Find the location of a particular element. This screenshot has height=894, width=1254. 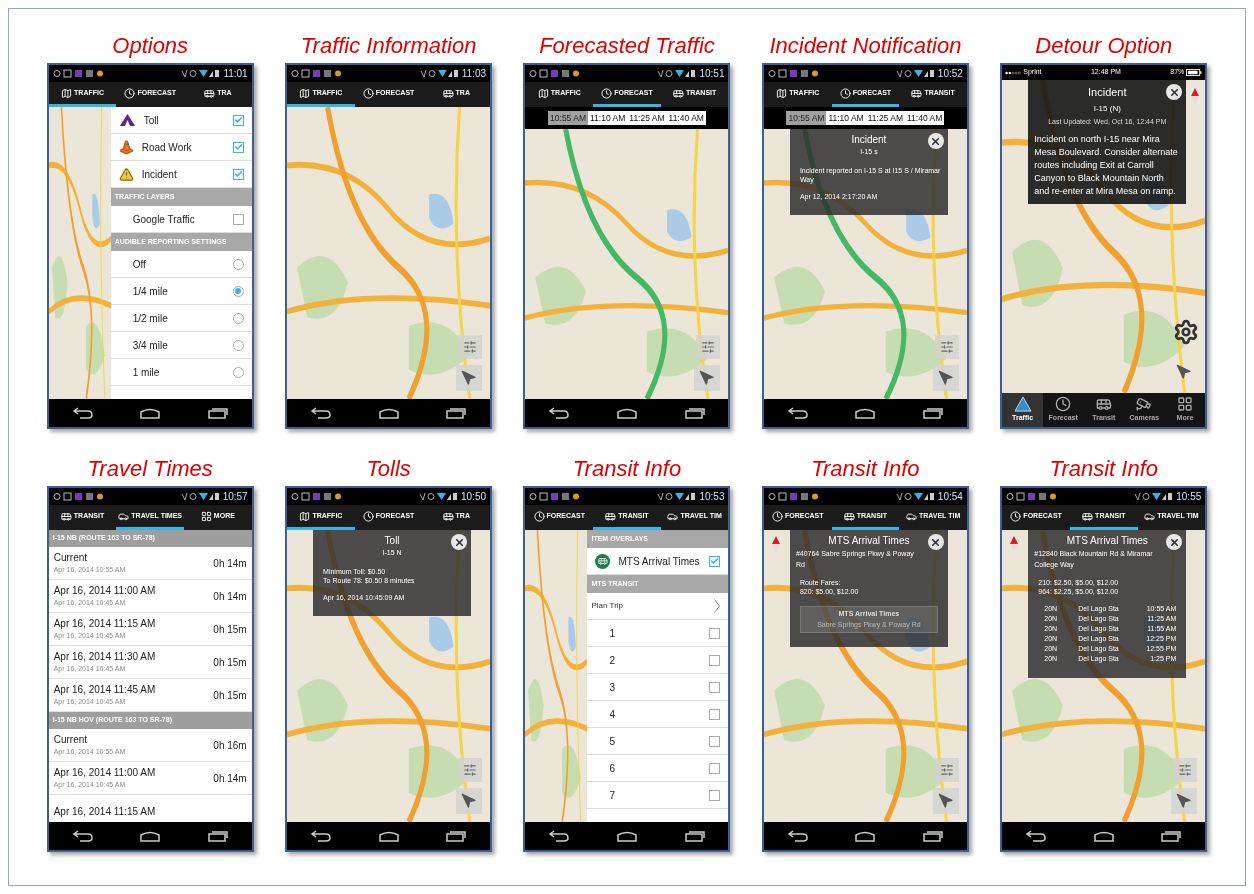

figure-caption: Transit Info is located at coordinates (627, 469).